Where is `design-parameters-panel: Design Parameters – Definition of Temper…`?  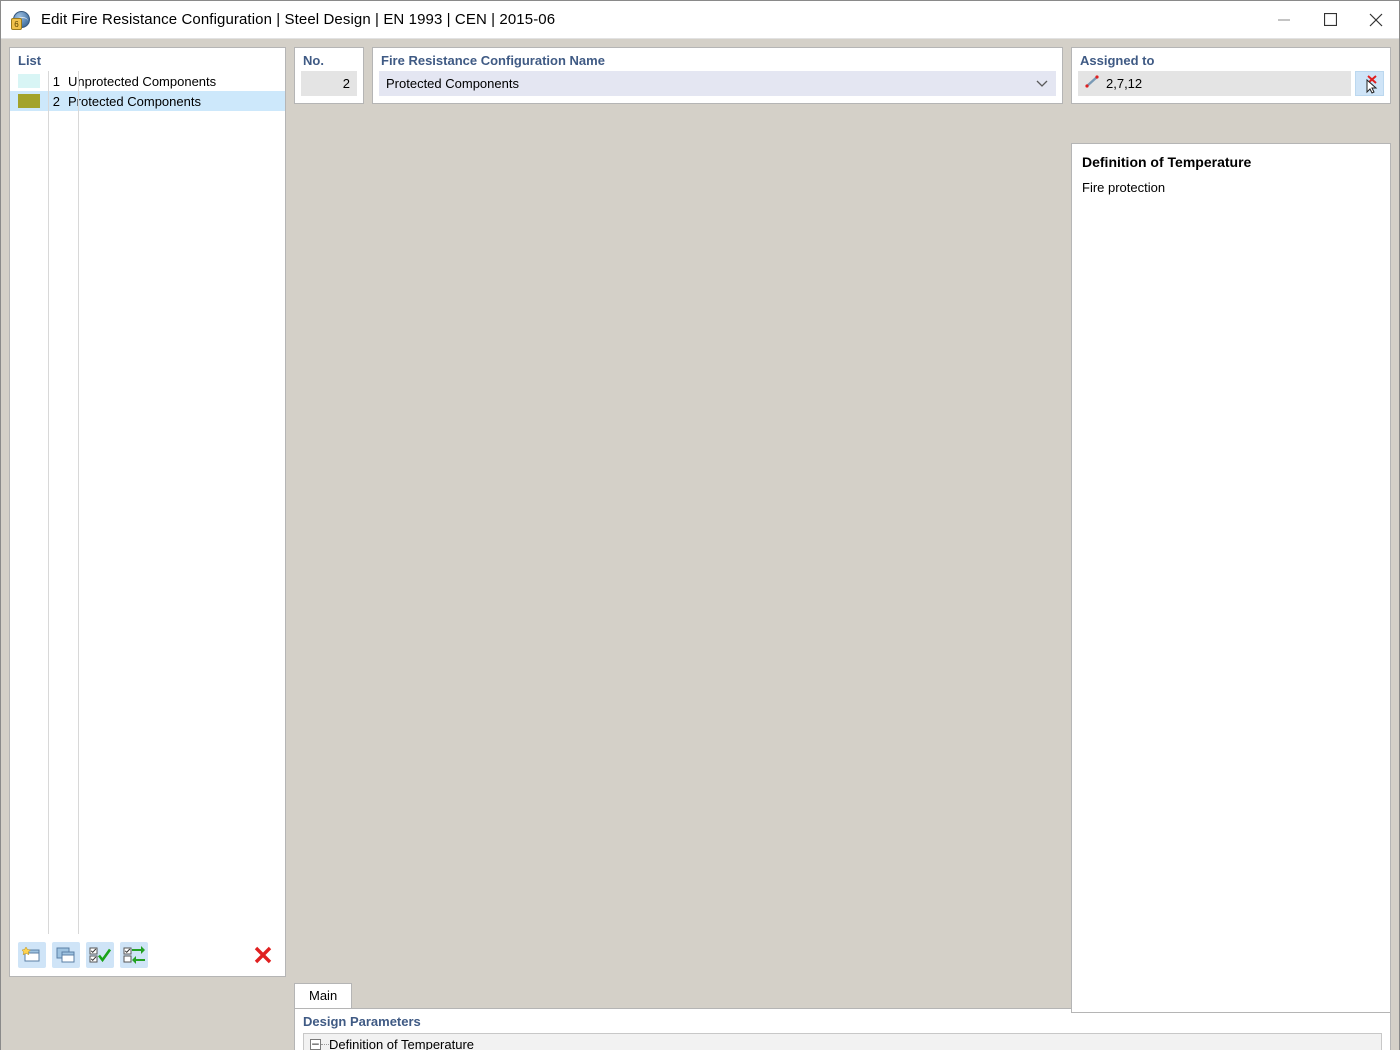 design-parameters-panel: Design Parameters – Definition of Temper… is located at coordinates (842, 1029).